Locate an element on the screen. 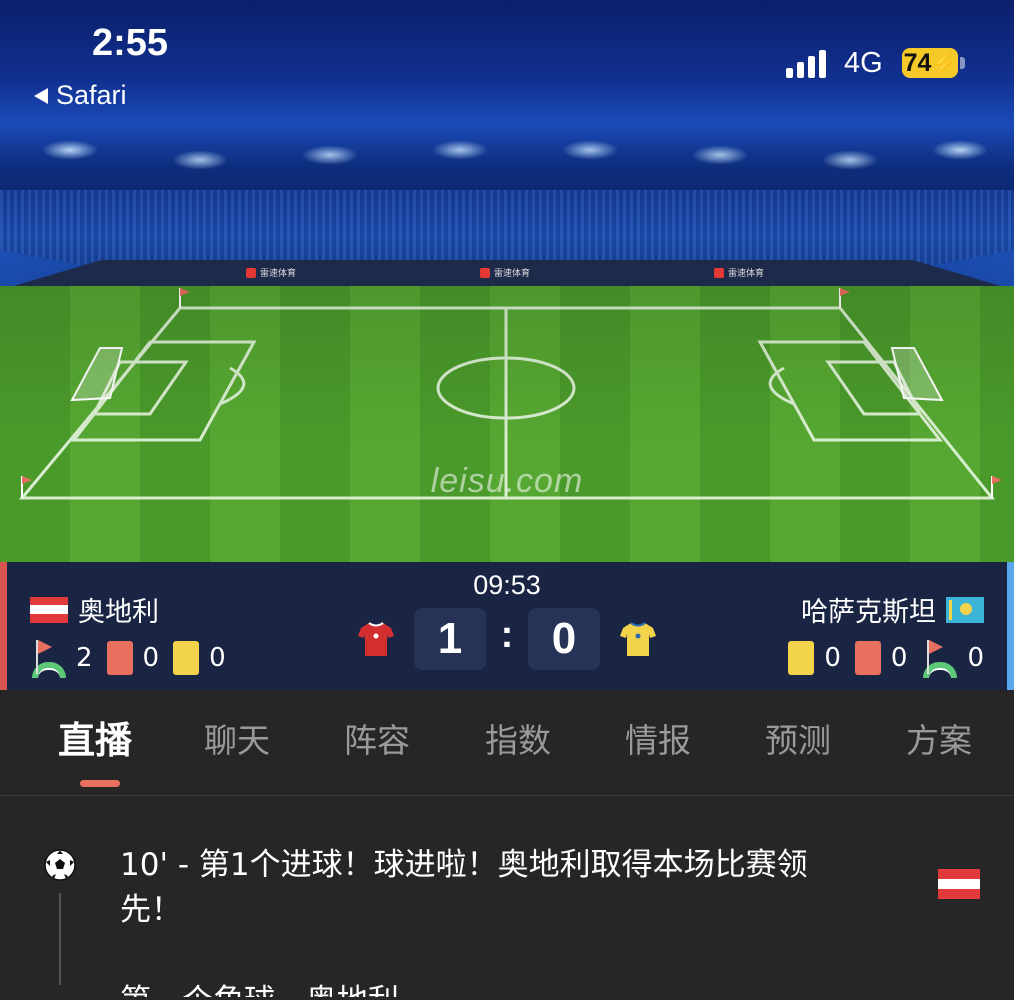 The image size is (1014, 1000). feed-event-text: 10' - 第1个进球！球进啦！奥地利取得本场比赛领先！ is located at coordinates (464, 887).